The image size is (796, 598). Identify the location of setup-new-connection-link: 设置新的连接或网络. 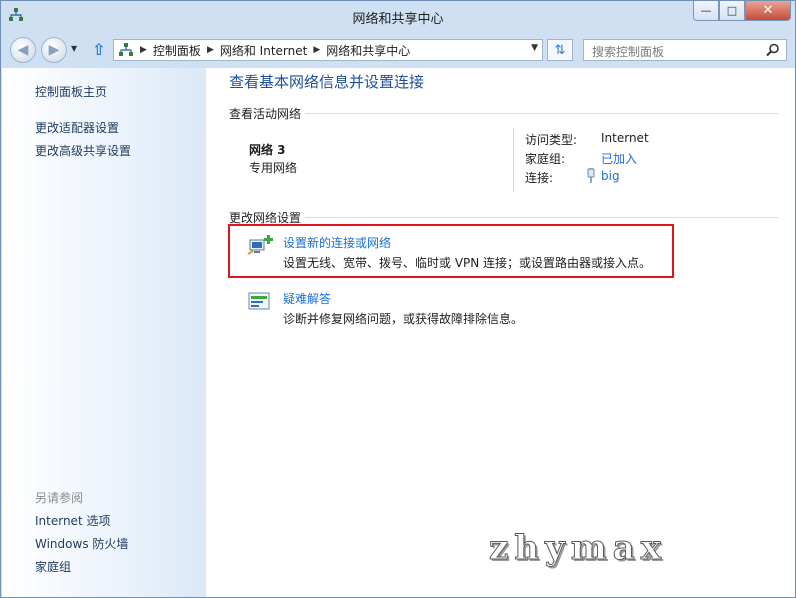
(337, 242).